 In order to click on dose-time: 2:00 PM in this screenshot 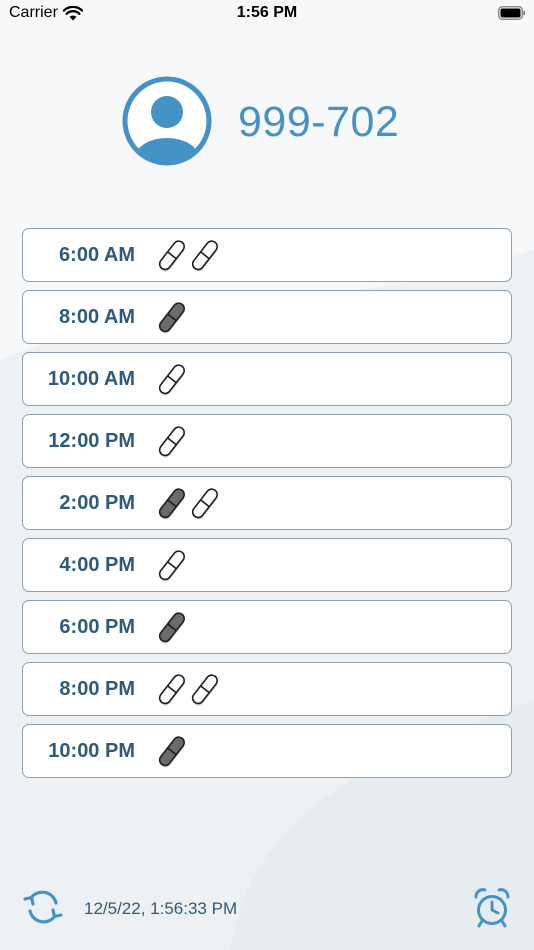, I will do `click(97, 503)`.